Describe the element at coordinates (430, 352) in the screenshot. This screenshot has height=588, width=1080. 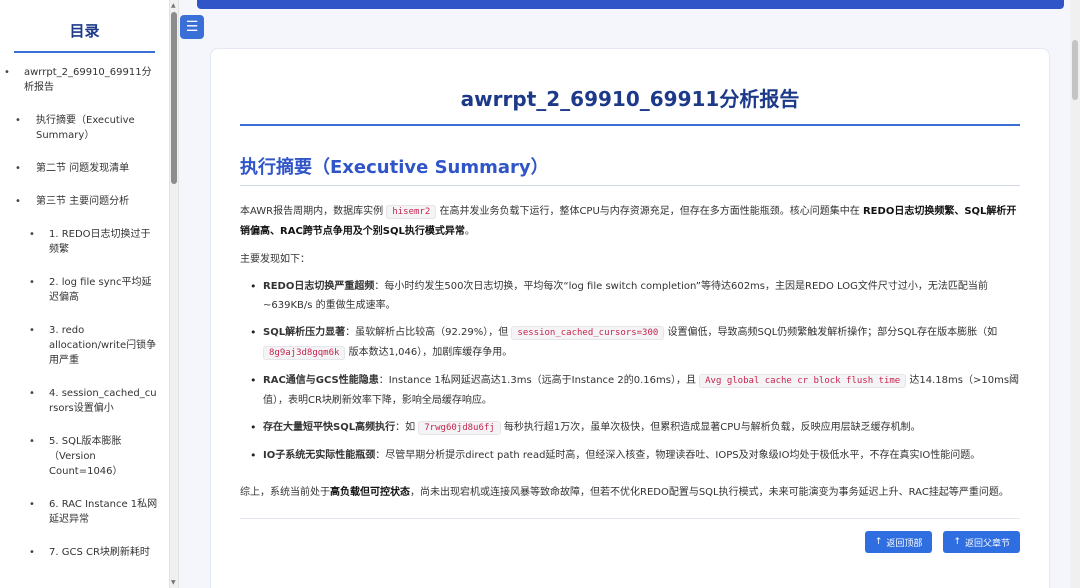
I see `finding-text: 版本数达1,046），加剧库缓存争用。` at that location.